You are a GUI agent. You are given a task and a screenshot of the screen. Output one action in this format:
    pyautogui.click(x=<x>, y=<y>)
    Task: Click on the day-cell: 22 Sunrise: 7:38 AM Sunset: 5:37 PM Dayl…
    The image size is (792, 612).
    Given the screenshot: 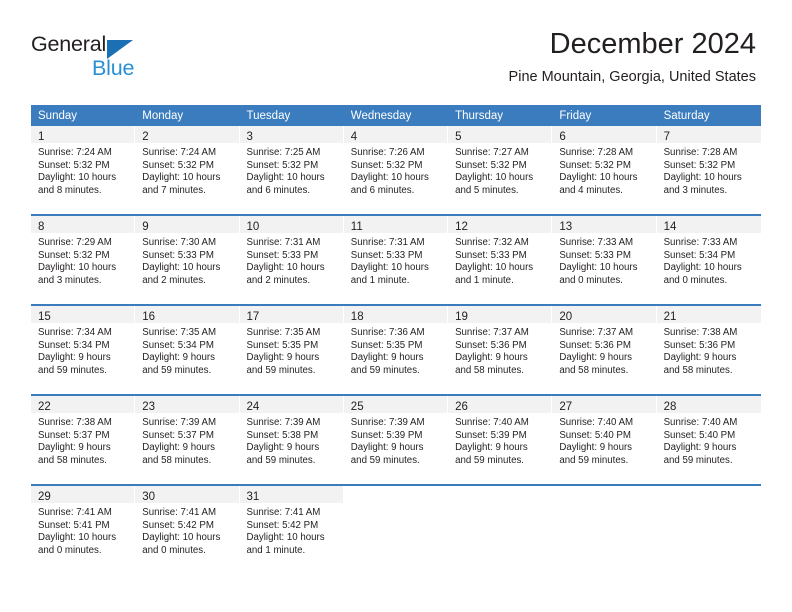 What is the action you would take?
    pyautogui.click(x=83, y=440)
    